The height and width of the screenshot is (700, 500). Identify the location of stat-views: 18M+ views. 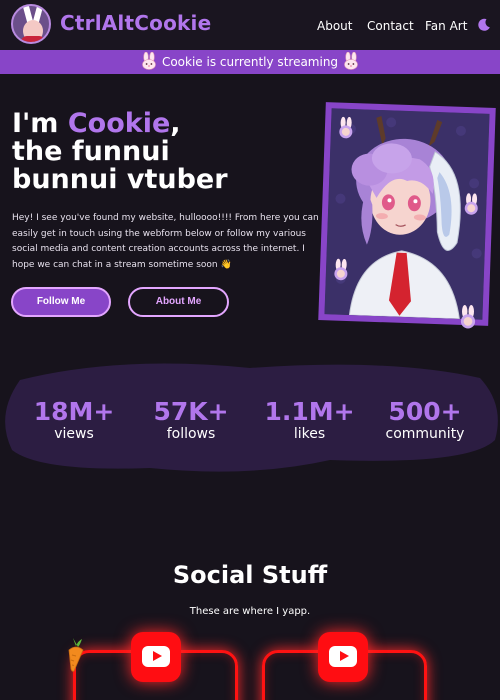
(74, 420).